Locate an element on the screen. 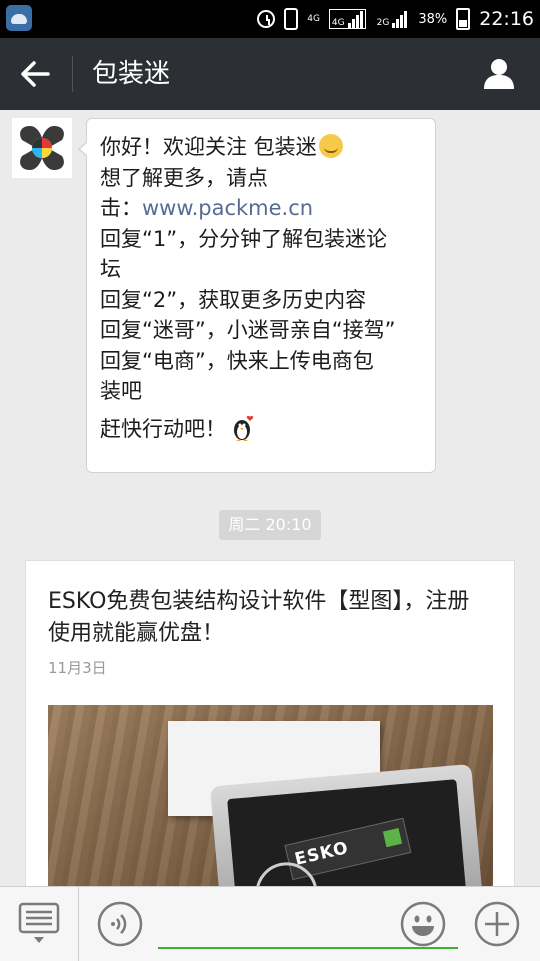 This screenshot has width=540, height=961. usb-brand-text: ESKO is located at coordinates (321, 854).